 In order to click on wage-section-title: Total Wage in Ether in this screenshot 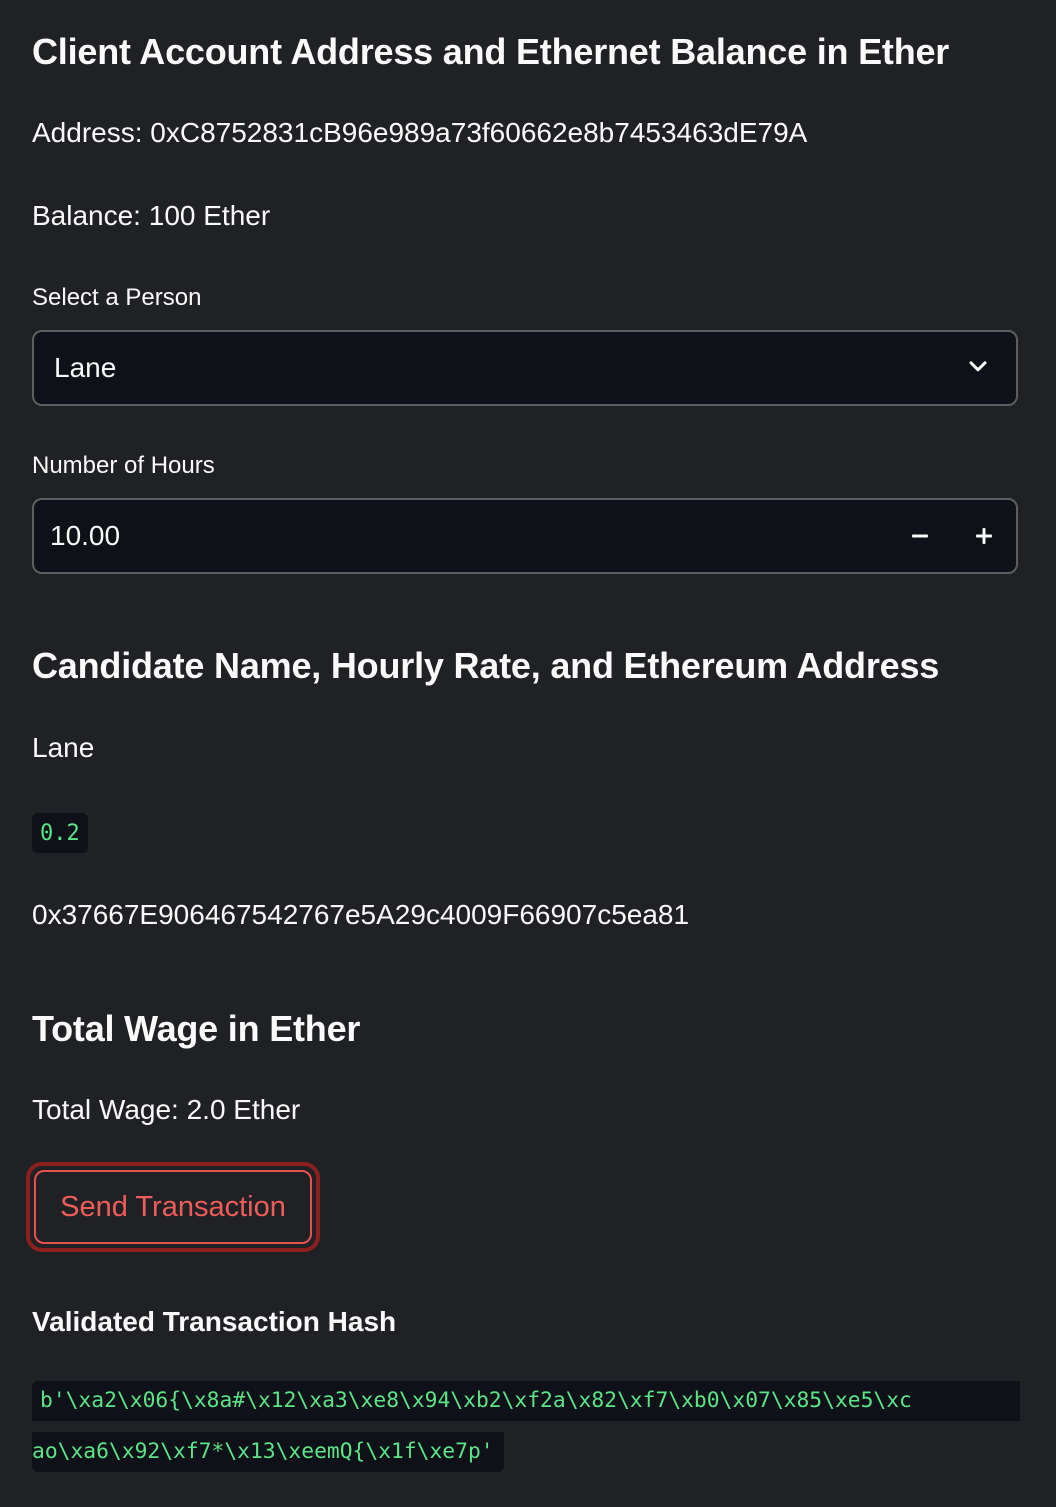, I will do `click(196, 1028)`.